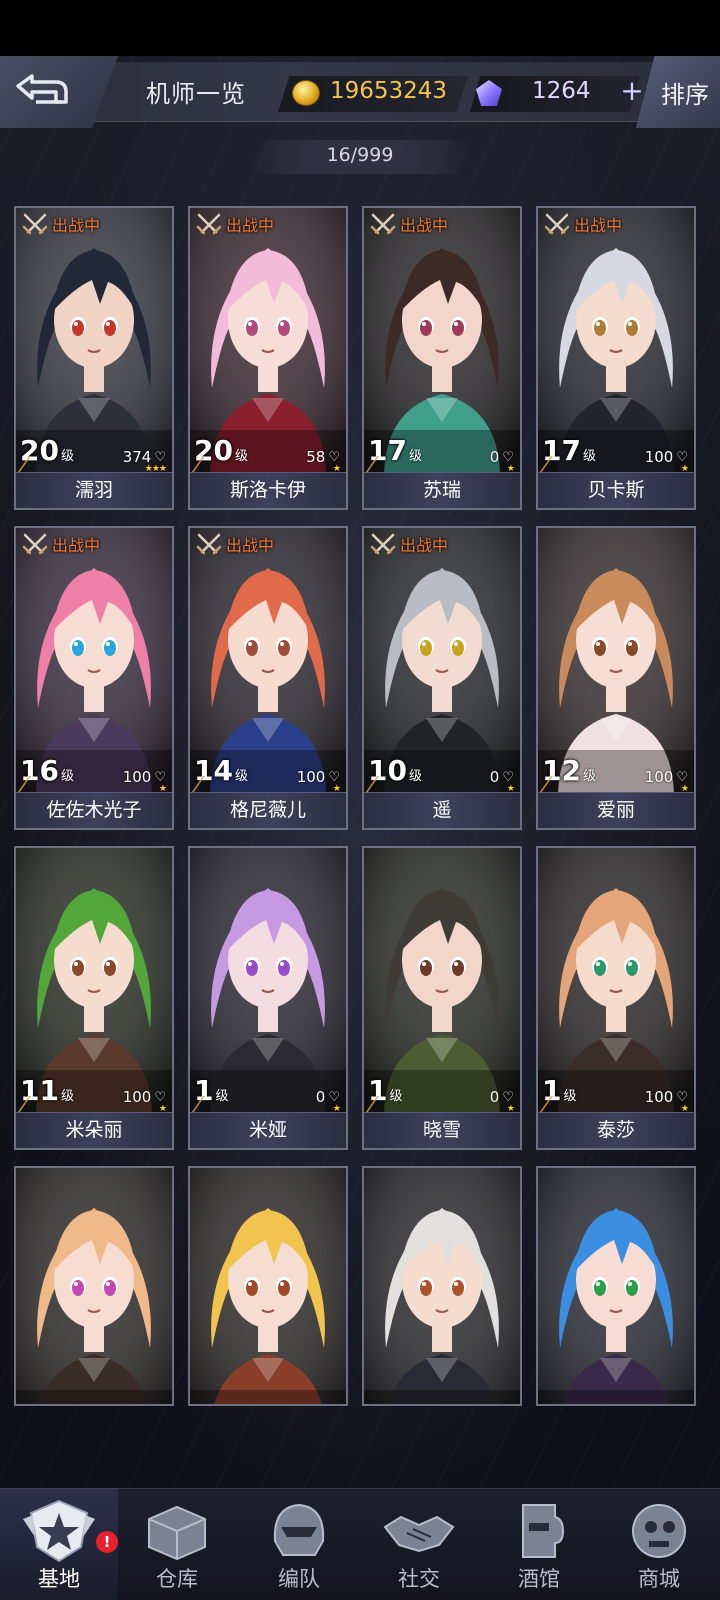 Image resolution: width=720 pixels, height=1600 pixels. Describe the element at coordinates (268, 358) in the screenshot. I see `pilot-card: 出战中 20 级 58 ♡ ★ 斯洛卡伊` at that location.